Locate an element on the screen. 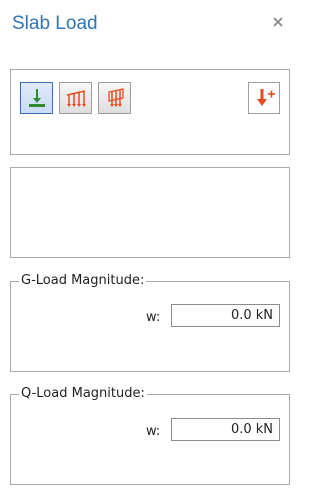 The width and height of the screenshot is (320, 494). add-load-icon is located at coordinates (266, 97).